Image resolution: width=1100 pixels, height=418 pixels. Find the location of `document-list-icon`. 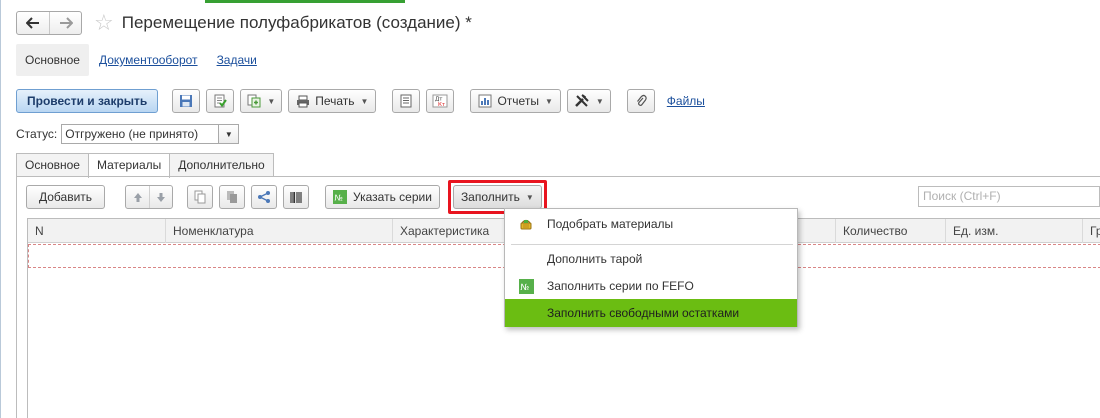

document-list-icon is located at coordinates (406, 101).